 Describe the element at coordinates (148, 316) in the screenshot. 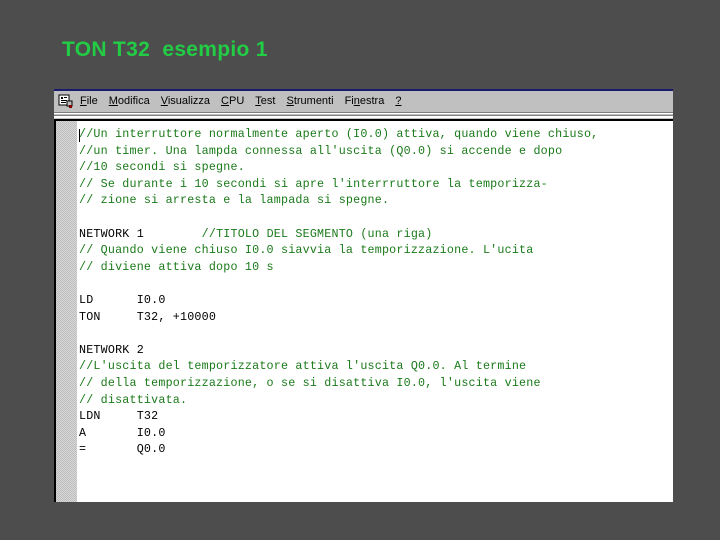

I see `code-line: TON T32, +10000` at that location.